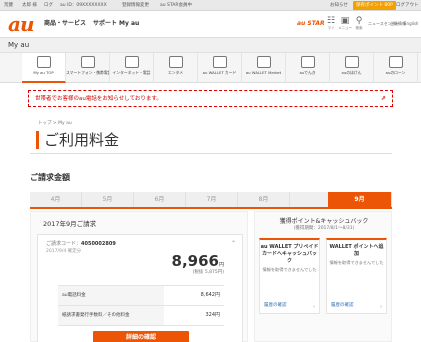 This screenshot has height=342, width=421. I want to click on internet-icon, so click(131, 62).